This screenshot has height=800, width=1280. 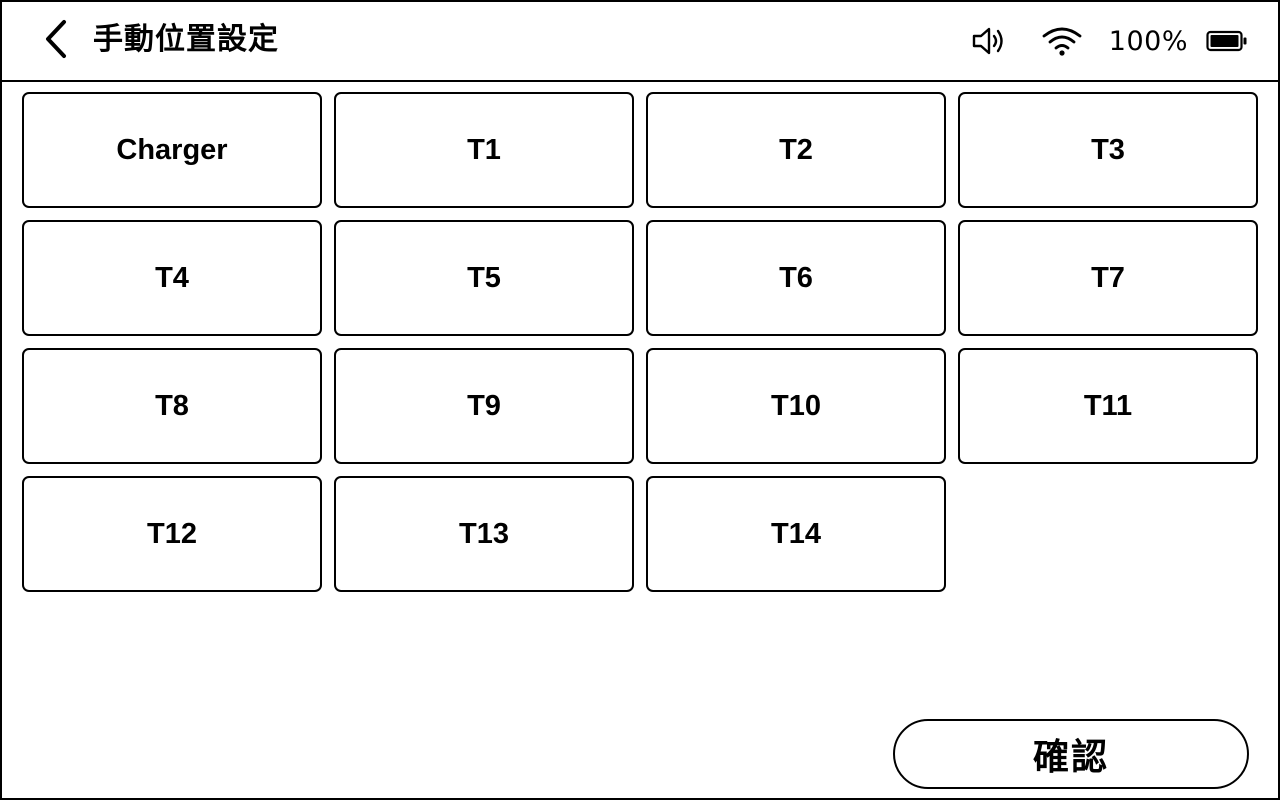 I want to click on location-button-t11: T11, so click(x=1108, y=406).